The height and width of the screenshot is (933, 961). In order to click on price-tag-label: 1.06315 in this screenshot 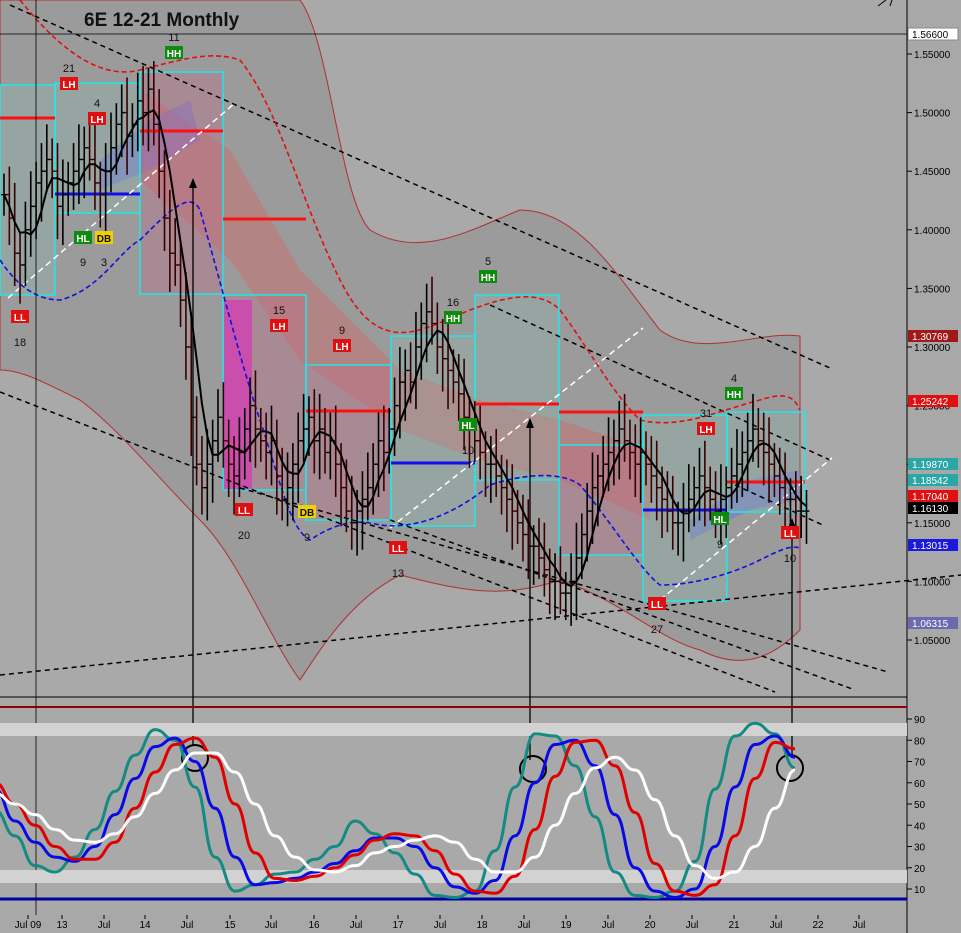, I will do `click(930, 624)`.